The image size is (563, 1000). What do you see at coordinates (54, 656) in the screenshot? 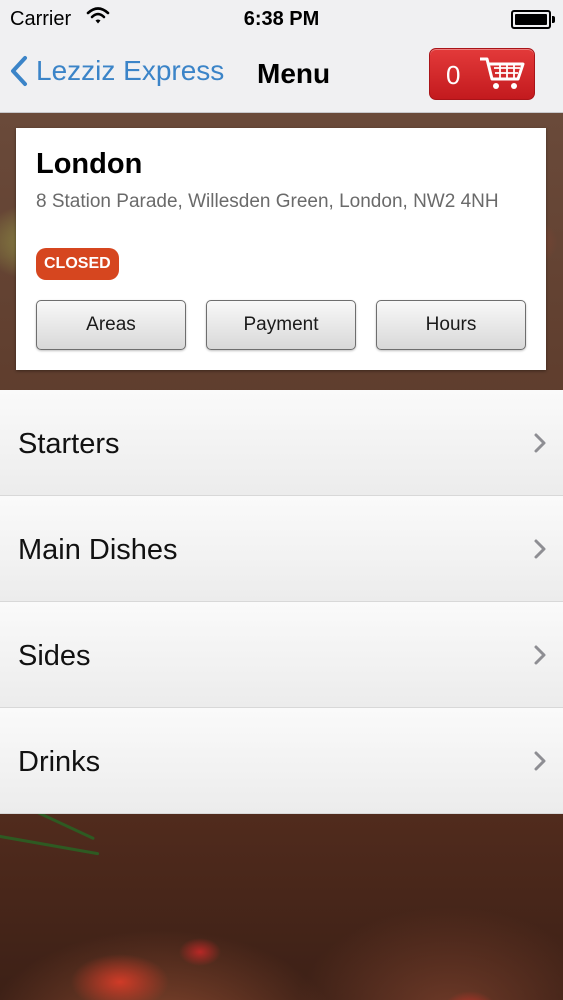
I see `menu-item-label: Sides` at bounding box center [54, 656].